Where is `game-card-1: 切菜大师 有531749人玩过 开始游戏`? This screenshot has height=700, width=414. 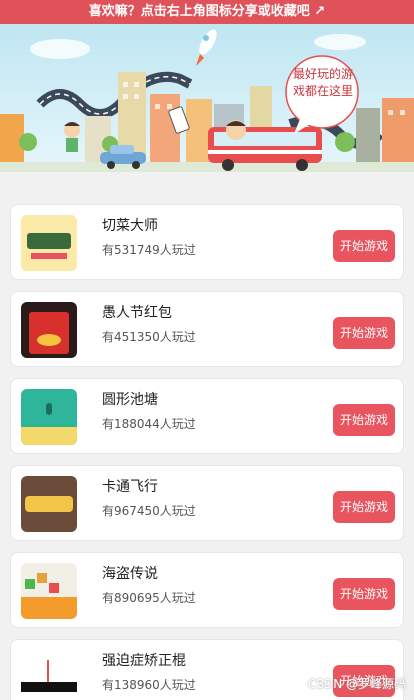 game-card-1: 切菜大师 有531749人玩过 开始游戏 is located at coordinates (207, 242).